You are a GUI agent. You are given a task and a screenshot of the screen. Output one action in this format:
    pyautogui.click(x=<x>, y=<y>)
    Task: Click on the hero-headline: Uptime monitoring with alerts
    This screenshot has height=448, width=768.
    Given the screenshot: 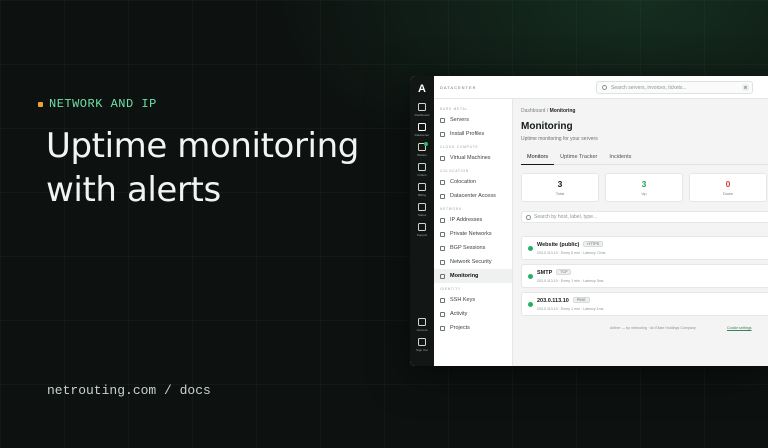 What is the action you would take?
    pyautogui.click(x=202, y=168)
    